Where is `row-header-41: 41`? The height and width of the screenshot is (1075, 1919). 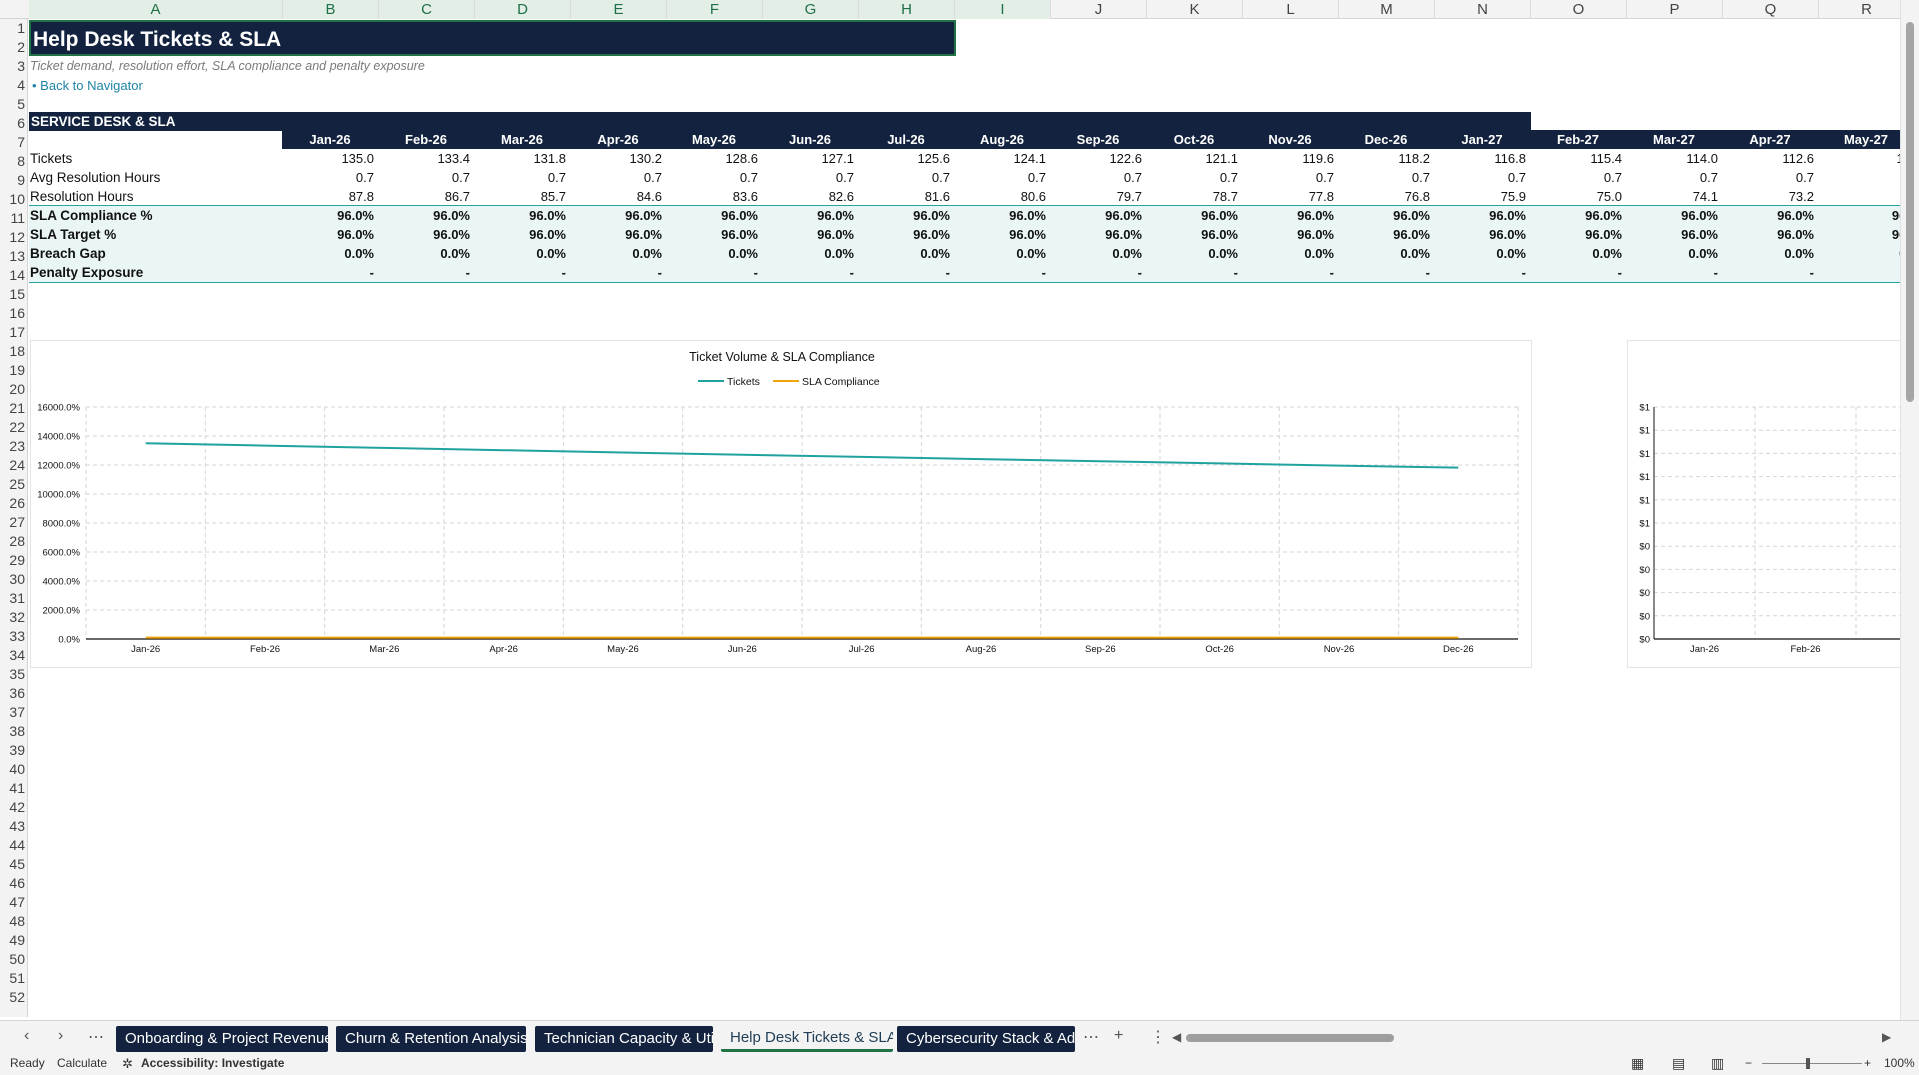
row-header-41: 41 is located at coordinates (14, 788).